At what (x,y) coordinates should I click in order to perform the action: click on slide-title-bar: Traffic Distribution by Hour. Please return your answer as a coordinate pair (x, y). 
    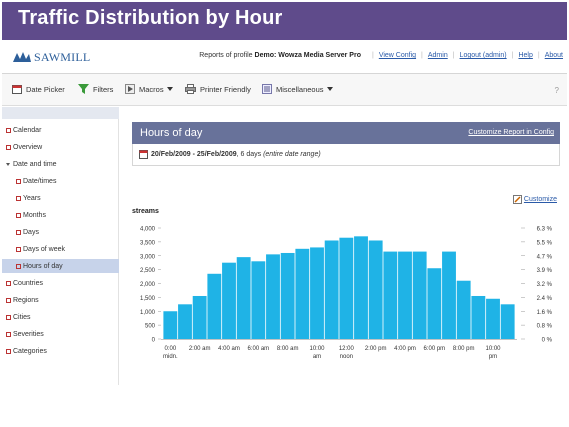
    Looking at the image, I should click on (284, 21).